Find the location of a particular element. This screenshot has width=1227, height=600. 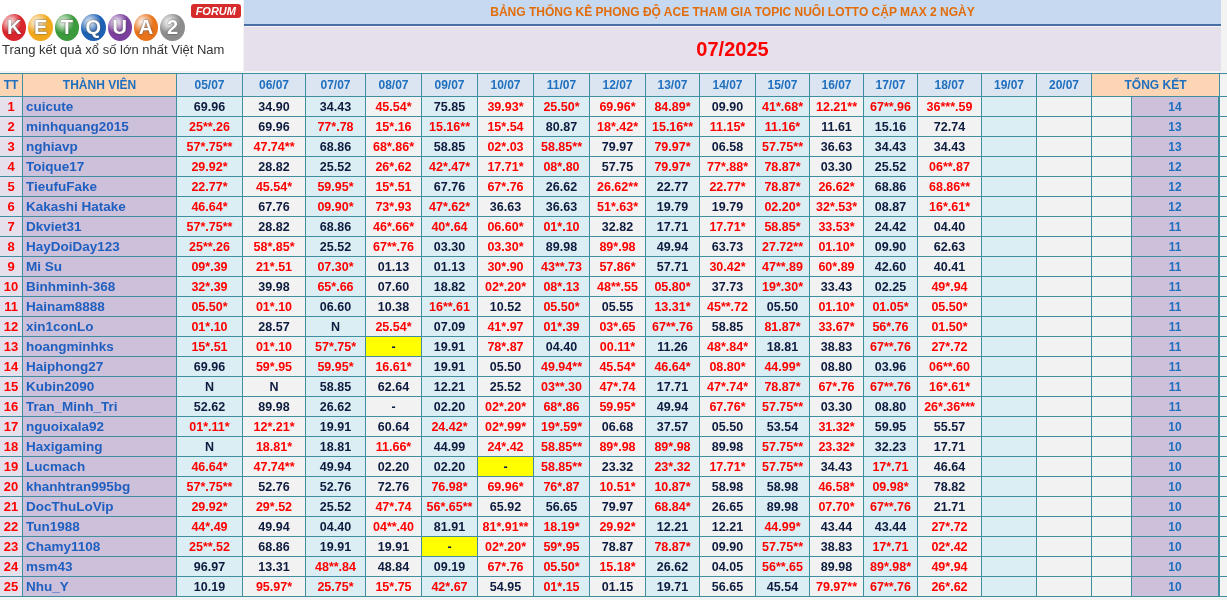

total-cell: 14 is located at coordinates (1176, 106).